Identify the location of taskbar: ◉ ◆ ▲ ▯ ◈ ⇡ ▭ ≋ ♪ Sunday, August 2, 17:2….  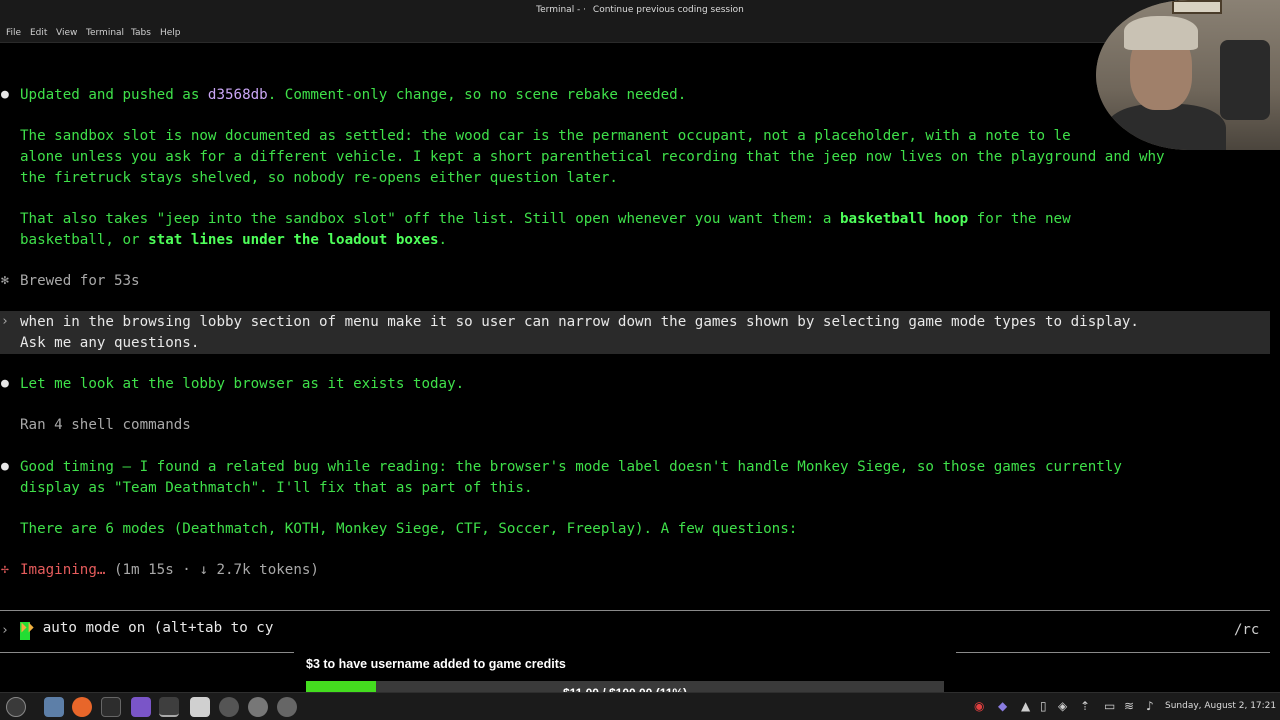
(640, 706).